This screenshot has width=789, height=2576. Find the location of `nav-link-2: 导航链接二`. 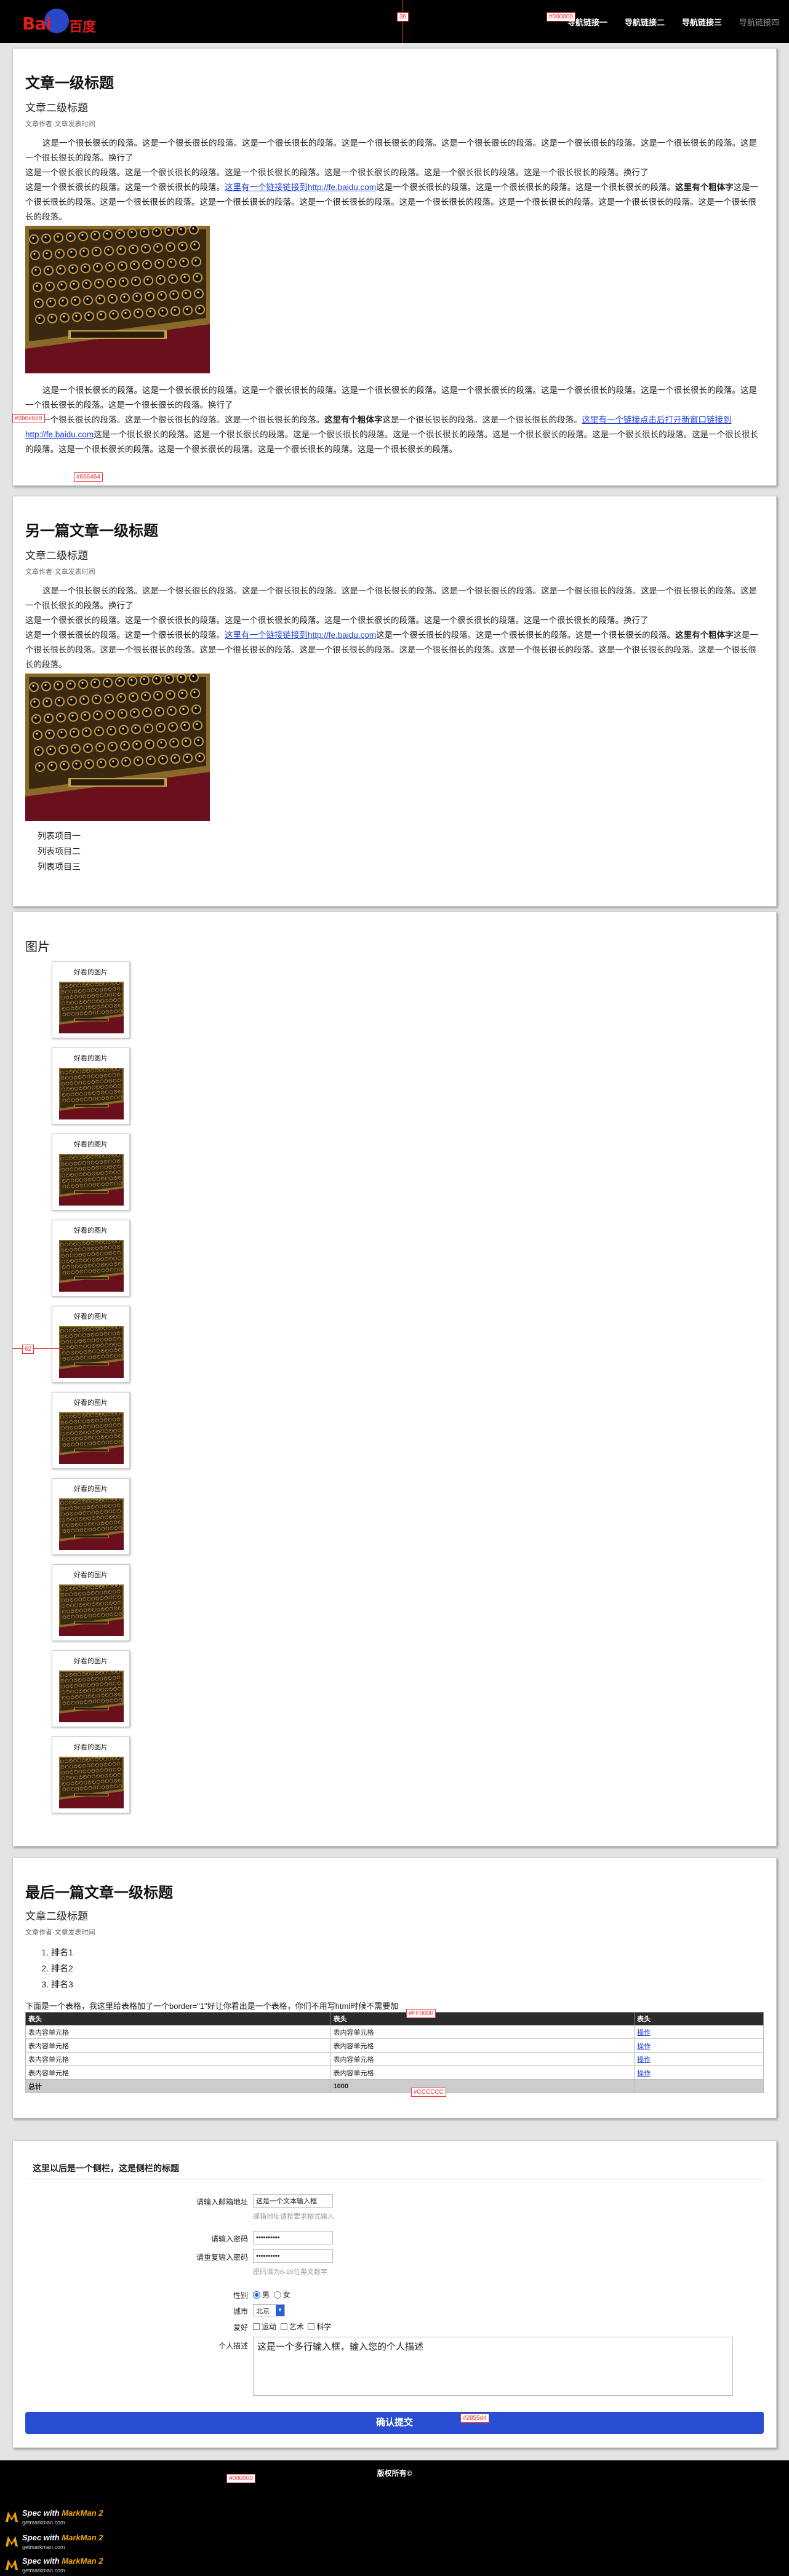

nav-link-2: 导航链接二 is located at coordinates (645, 22).